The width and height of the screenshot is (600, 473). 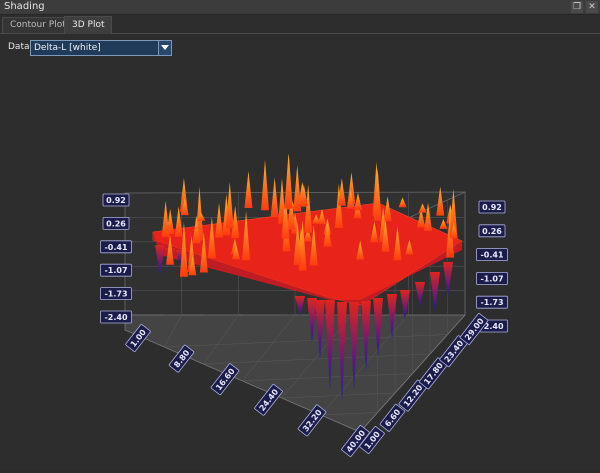 What do you see at coordinates (300, 24) in the screenshot?
I see `tab-bar: Contour Plot 3D Plot` at bounding box center [300, 24].